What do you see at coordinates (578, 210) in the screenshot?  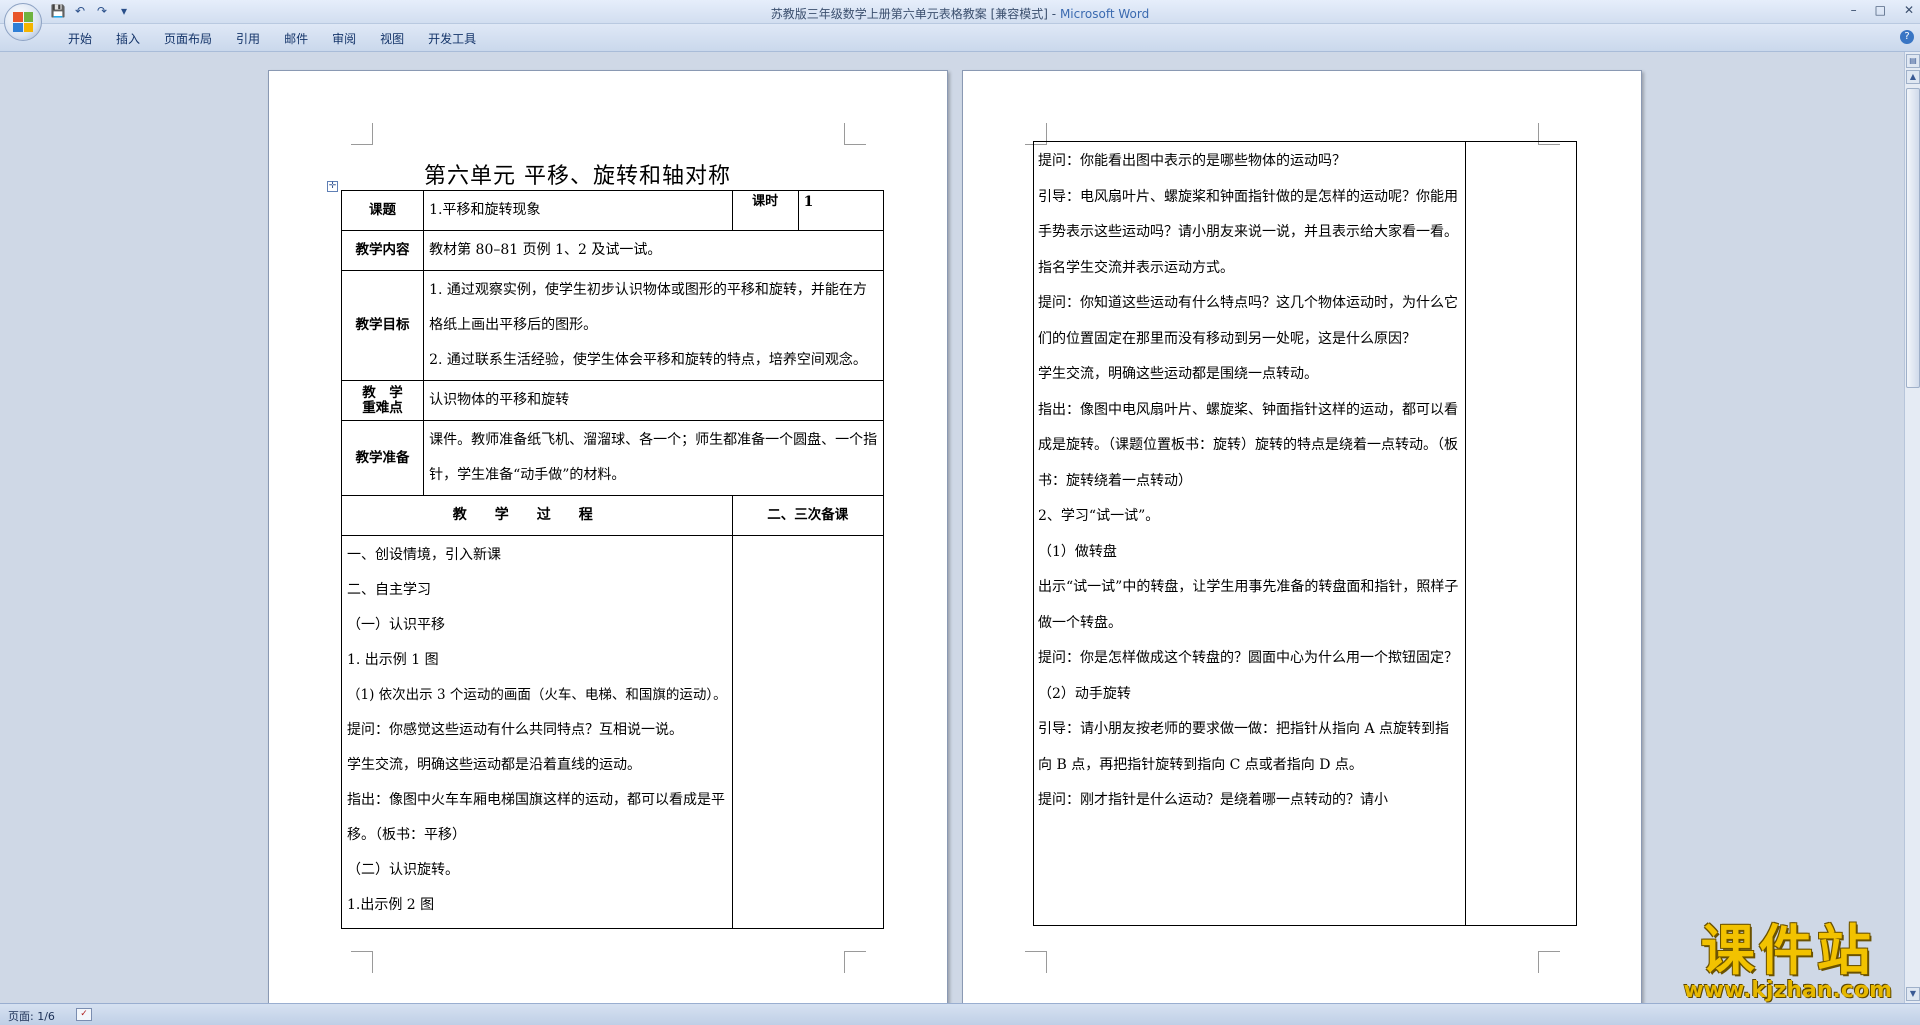 I see `course-value: 1.平移和旋转现象` at bounding box center [578, 210].